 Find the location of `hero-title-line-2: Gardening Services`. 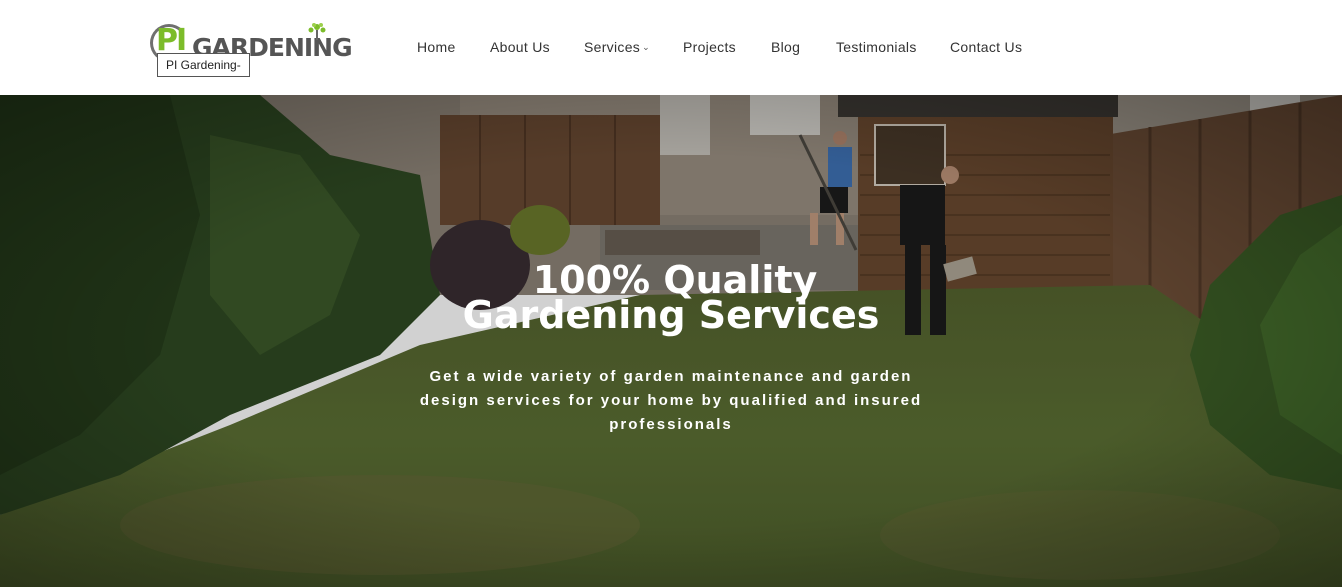

hero-title-line-2: Gardening Services is located at coordinates (671, 315).